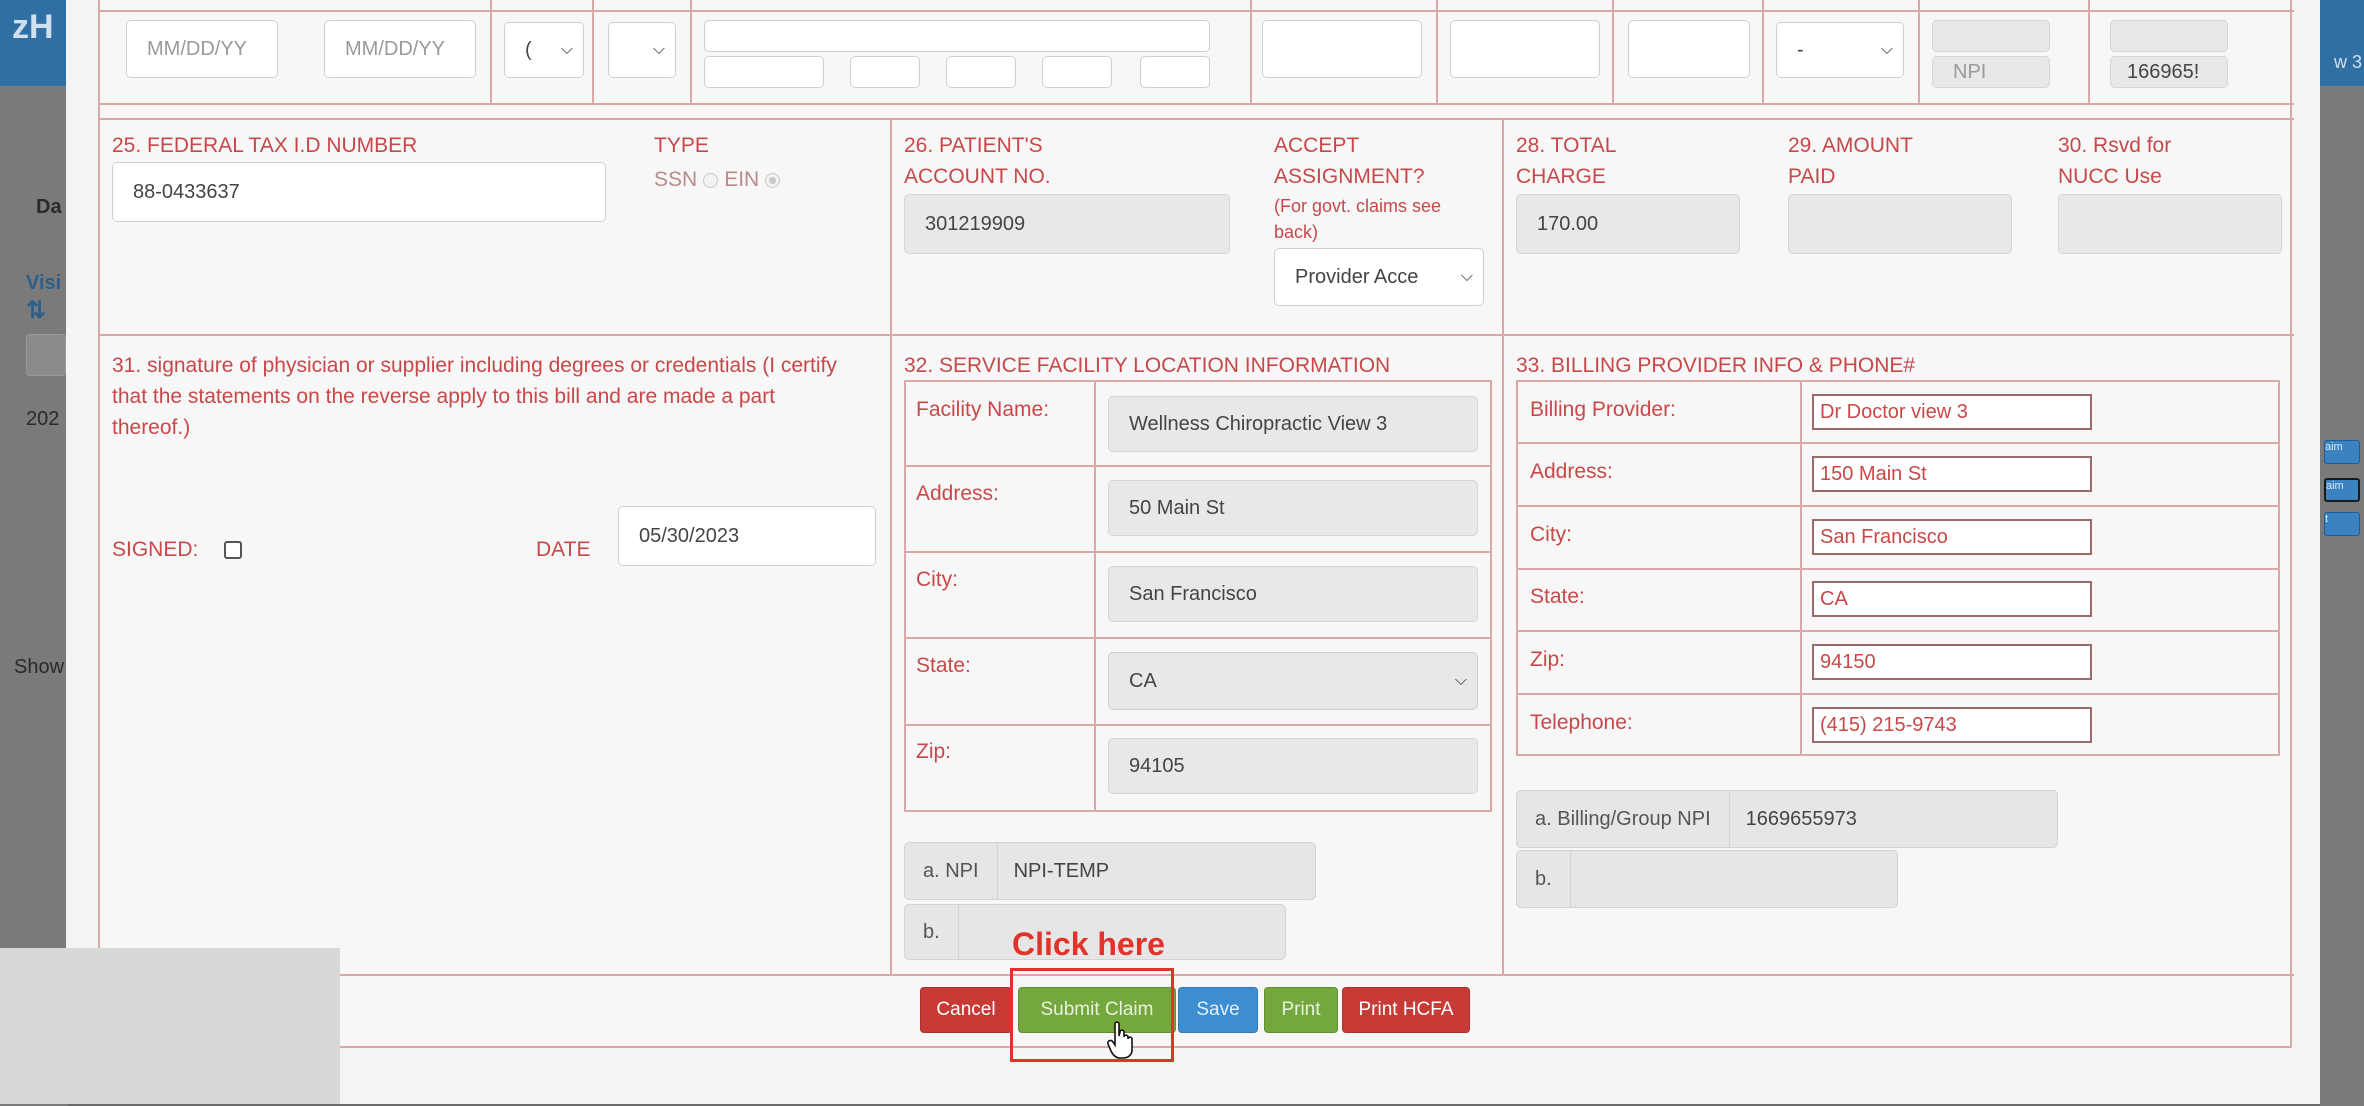 This screenshot has height=1106, width=2364. What do you see at coordinates (934, 751) in the screenshot?
I see `facility-zip-label: Zip:` at bounding box center [934, 751].